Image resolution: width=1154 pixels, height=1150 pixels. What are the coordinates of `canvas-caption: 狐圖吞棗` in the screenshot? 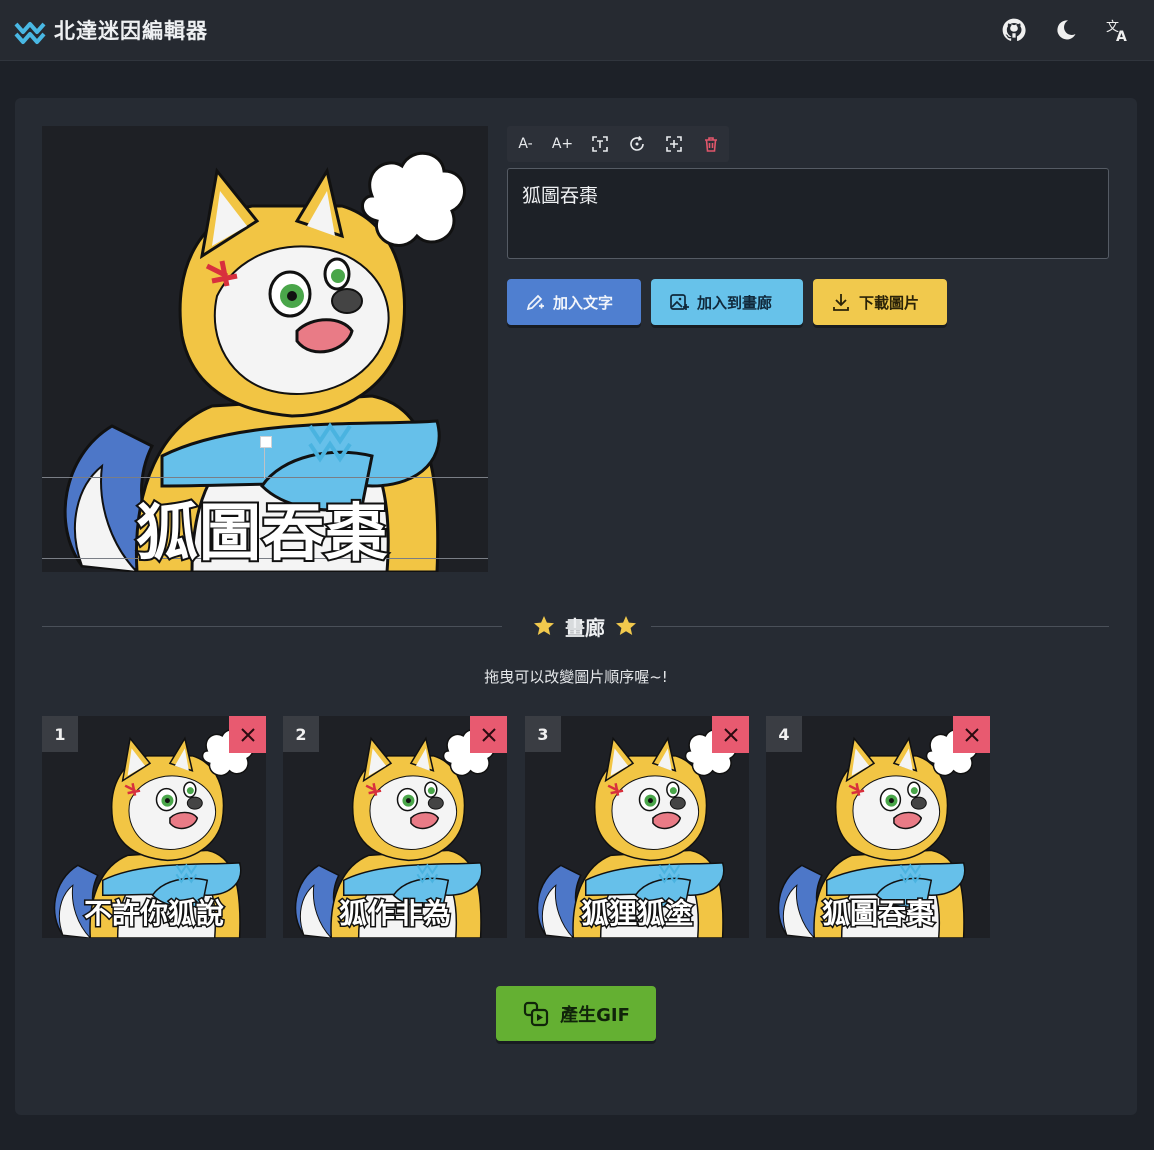 It's located at (265, 527).